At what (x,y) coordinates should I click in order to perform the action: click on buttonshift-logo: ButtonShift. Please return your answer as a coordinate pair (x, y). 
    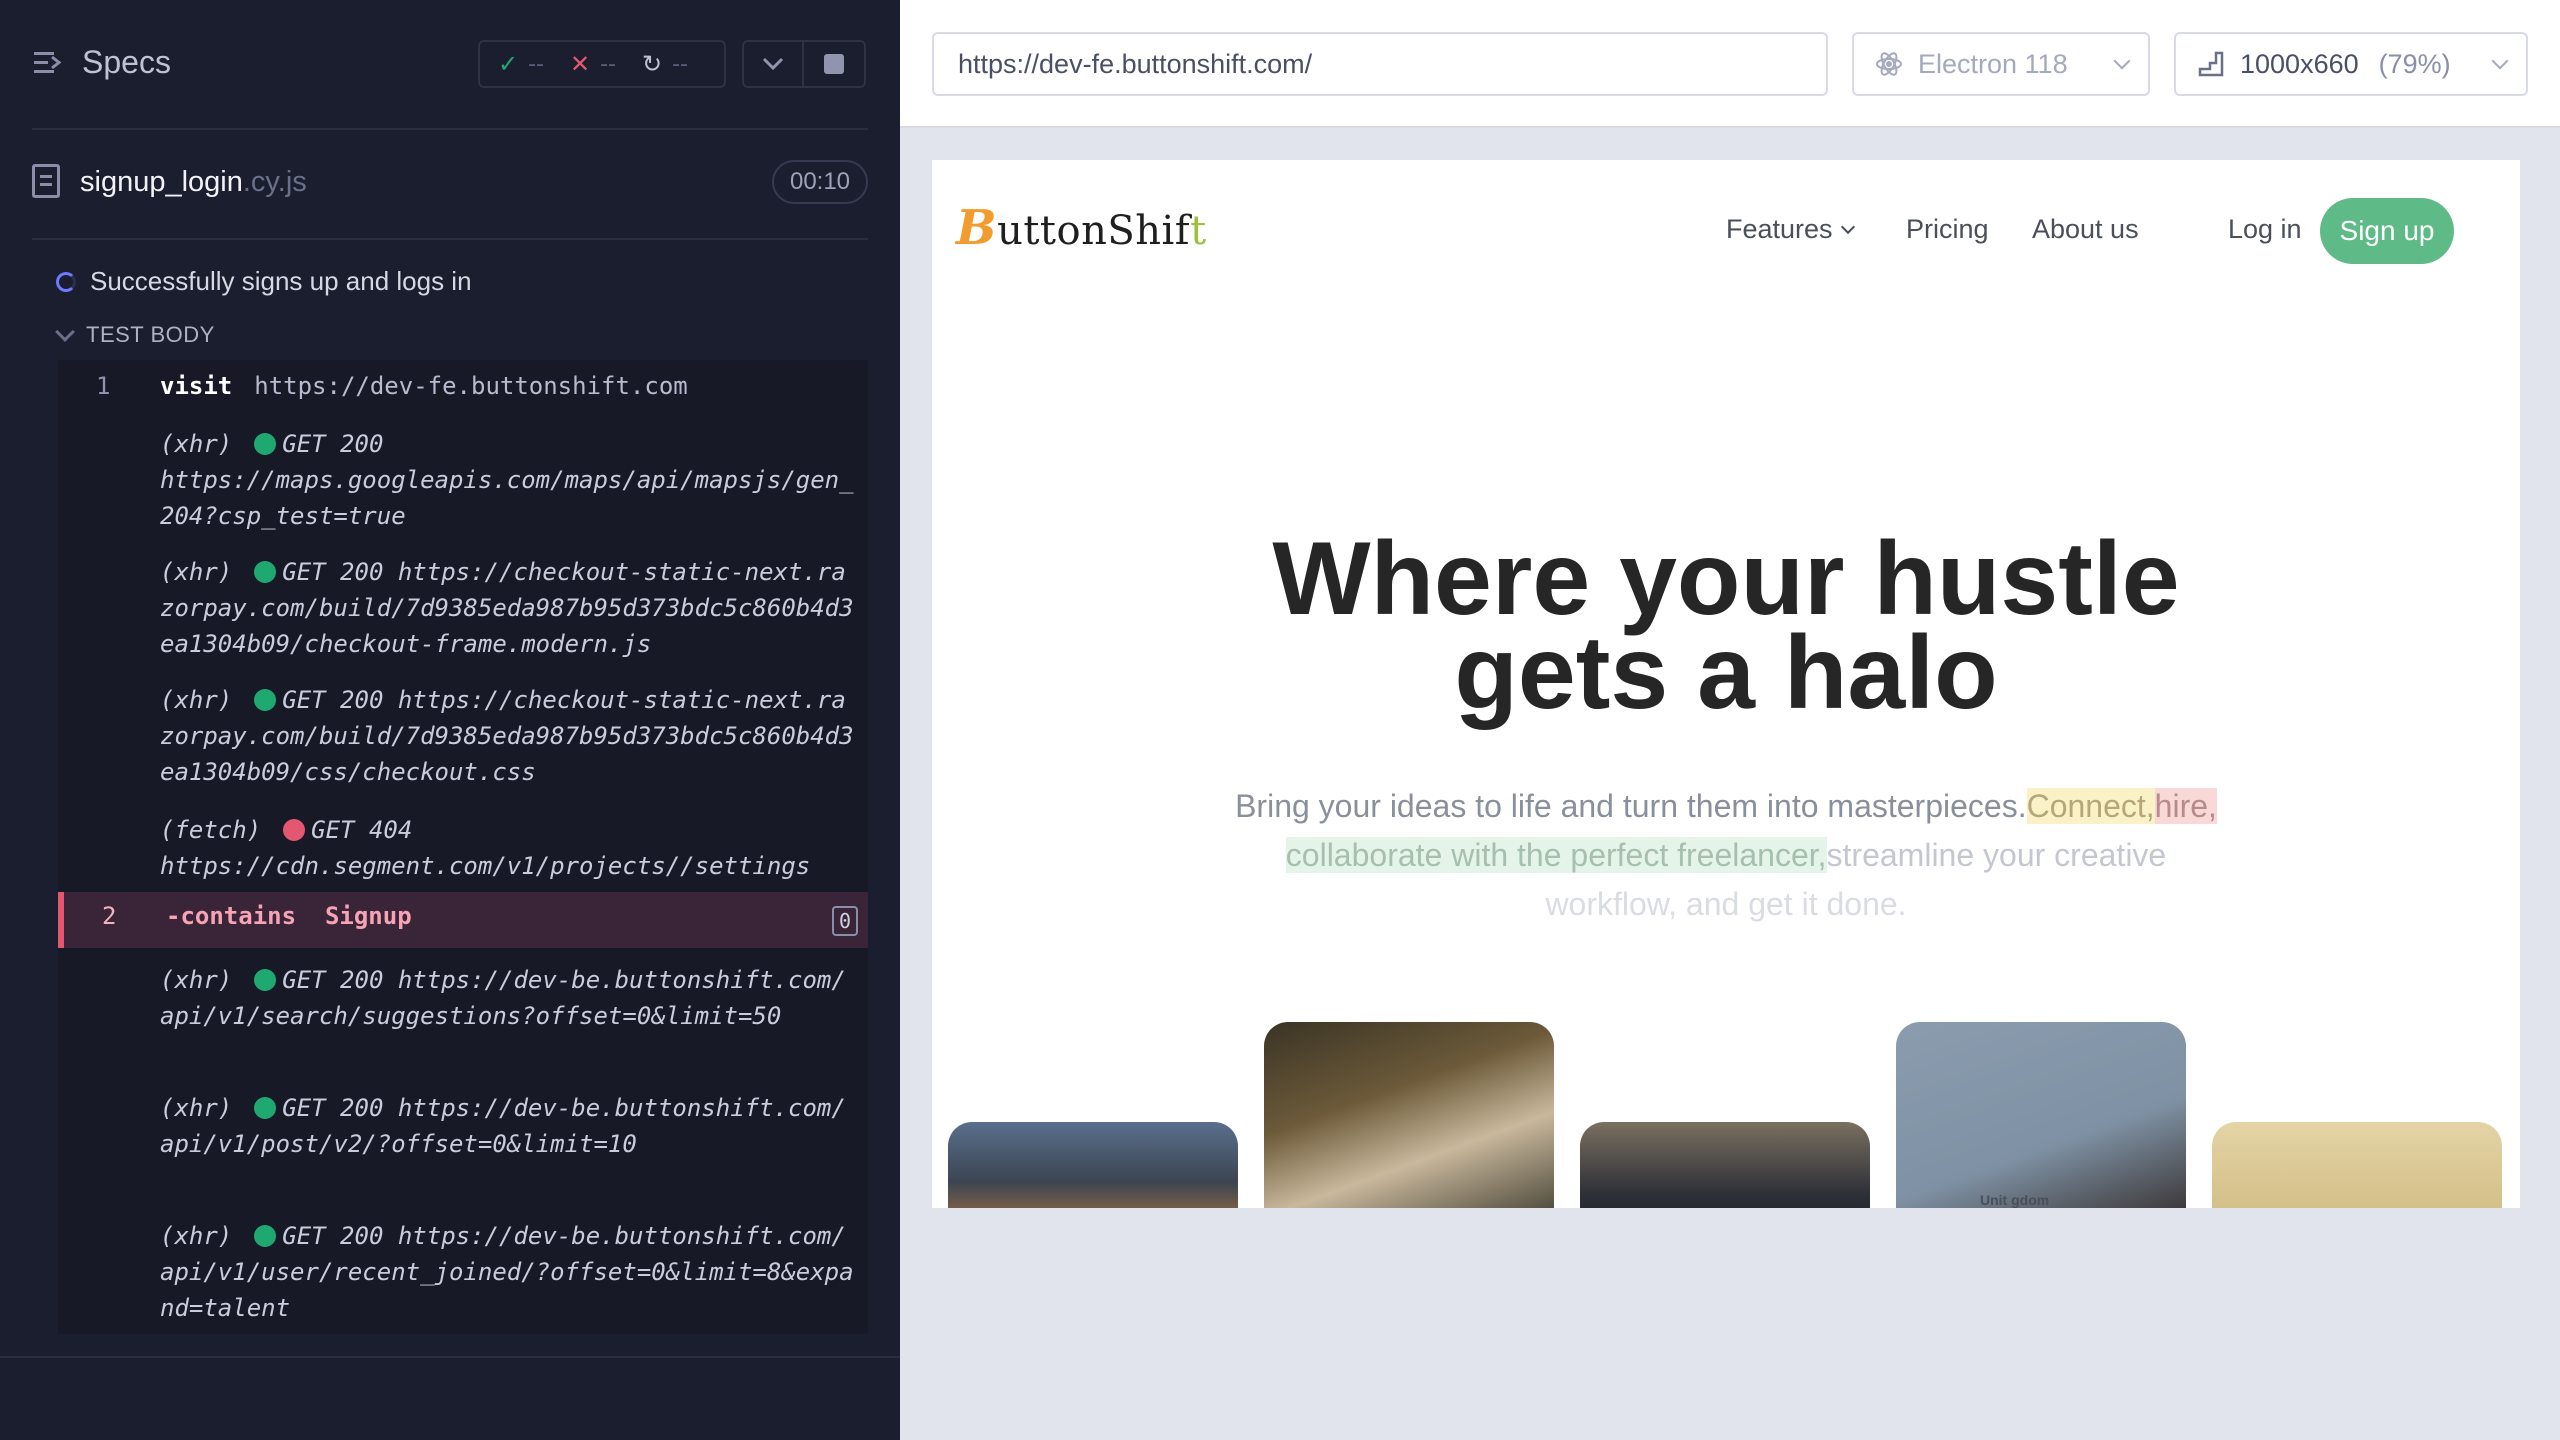
    Looking at the image, I should click on (1081, 228).